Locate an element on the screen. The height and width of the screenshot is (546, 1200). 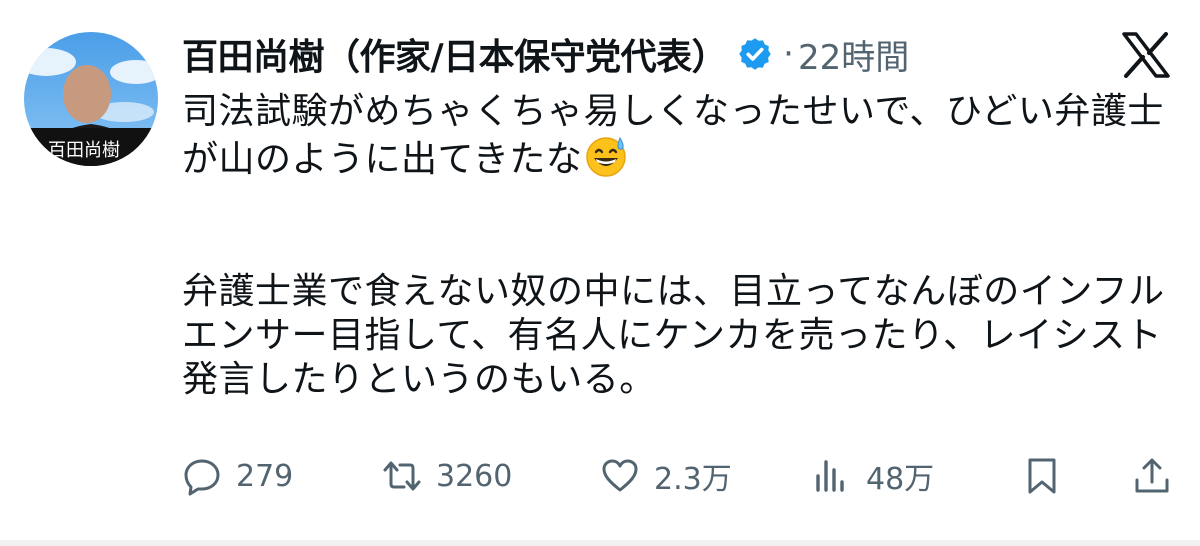
retweet-icon is located at coordinates (402, 476).